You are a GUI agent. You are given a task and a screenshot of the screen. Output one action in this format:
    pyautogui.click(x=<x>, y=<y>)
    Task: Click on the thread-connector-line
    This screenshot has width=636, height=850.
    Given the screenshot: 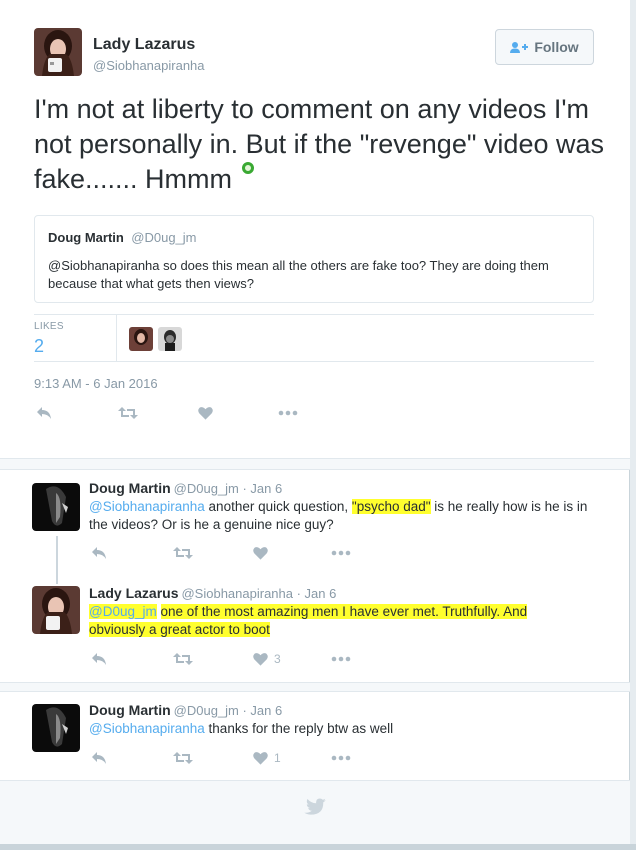 What is the action you would take?
    pyautogui.click(x=57, y=560)
    